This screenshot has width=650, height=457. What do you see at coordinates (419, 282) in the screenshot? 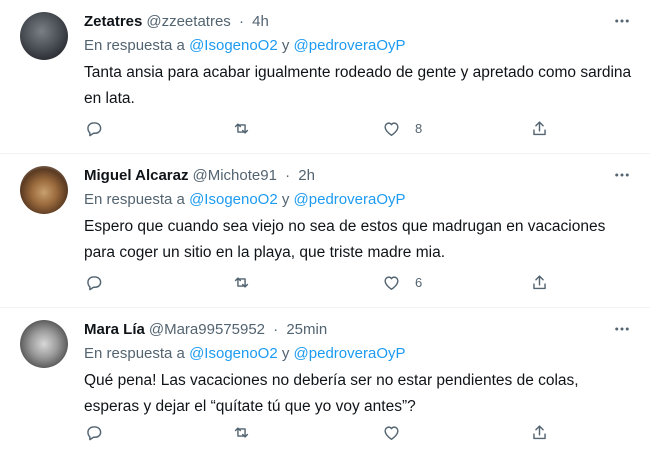
I see `like-count: 6` at bounding box center [419, 282].